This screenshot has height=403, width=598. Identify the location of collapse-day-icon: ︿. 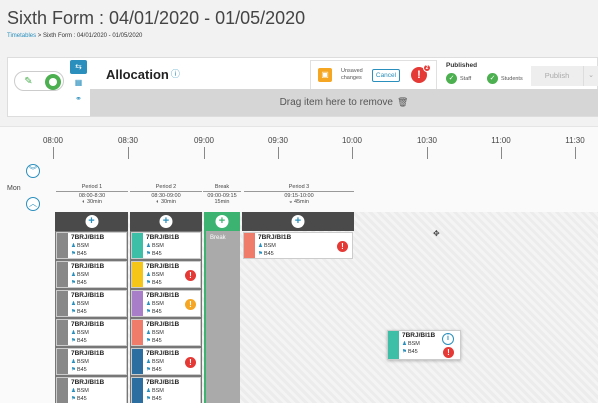
(33, 204).